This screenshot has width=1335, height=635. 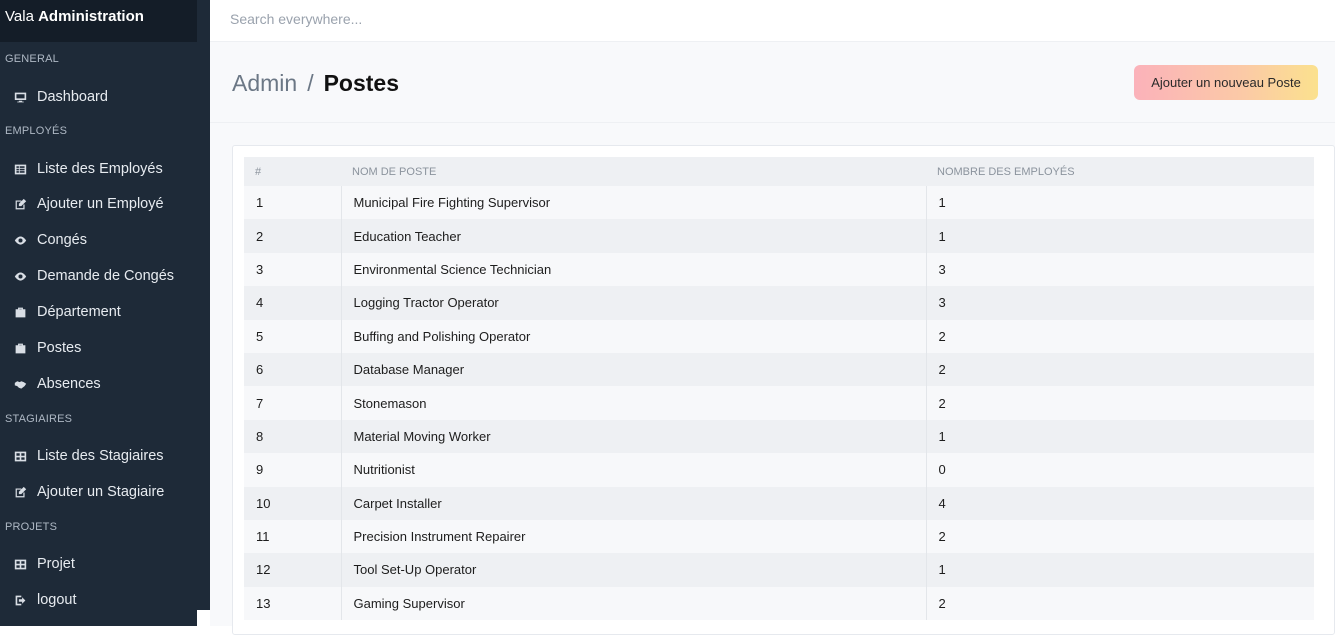 What do you see at coordinates (105, 600) in the screenshot?
I see `sidebar-item-logout: logout` at bounding box center [105, 600].